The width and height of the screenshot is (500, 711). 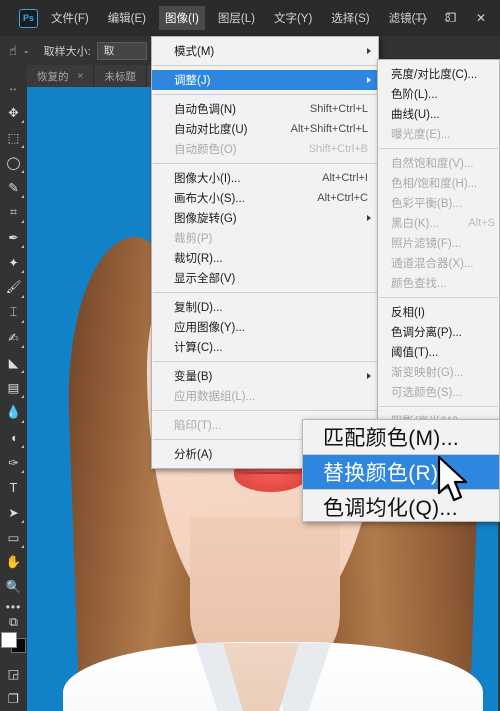 What do you see at coordinates (13, 162) in the screenshot?
I see `lasso-tool: ◯` at bounding box center [13, 162].